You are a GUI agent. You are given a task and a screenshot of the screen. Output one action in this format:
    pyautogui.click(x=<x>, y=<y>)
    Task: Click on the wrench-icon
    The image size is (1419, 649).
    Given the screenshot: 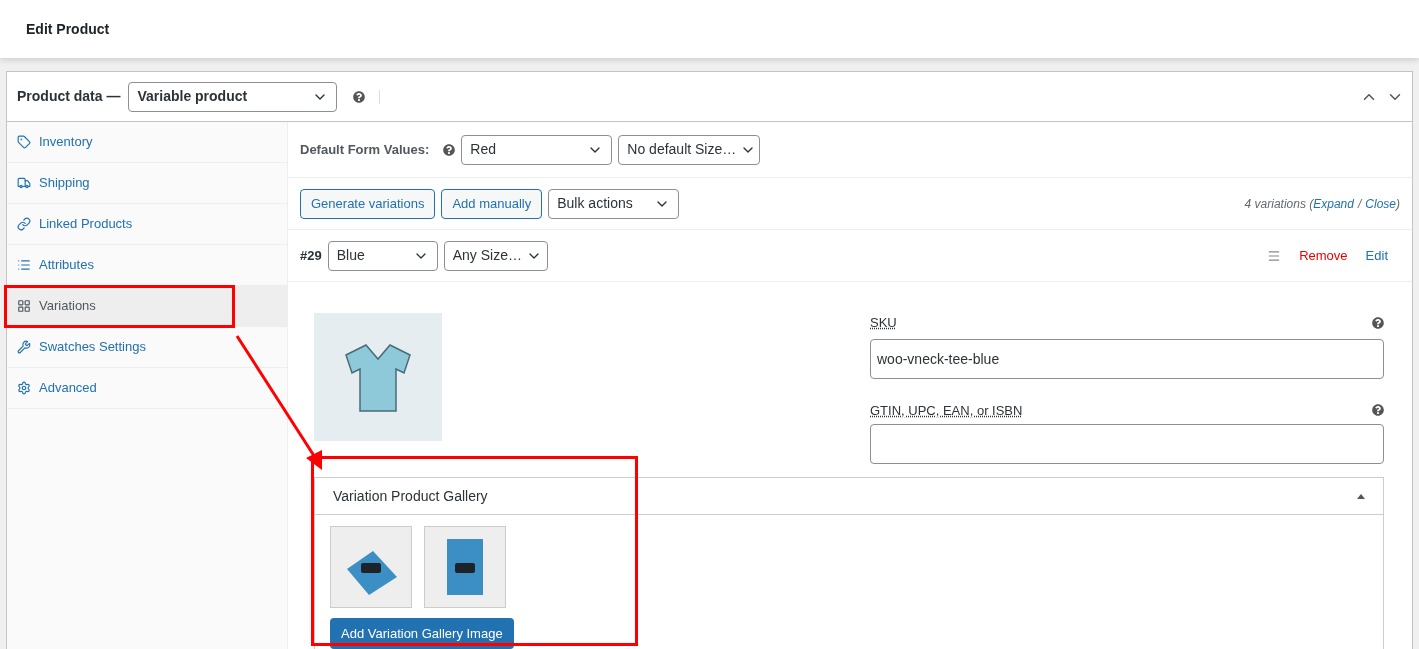 What is the action you would take?
    pyautogui.click(x=24, y=347)
    